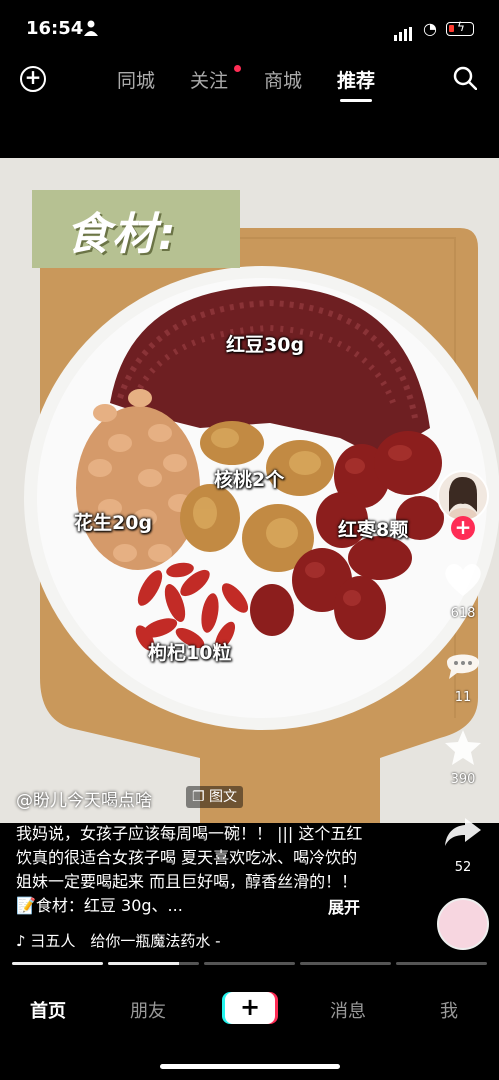  I want to click on author-name: @盼儿今天喝点啥, so click(84, 798).